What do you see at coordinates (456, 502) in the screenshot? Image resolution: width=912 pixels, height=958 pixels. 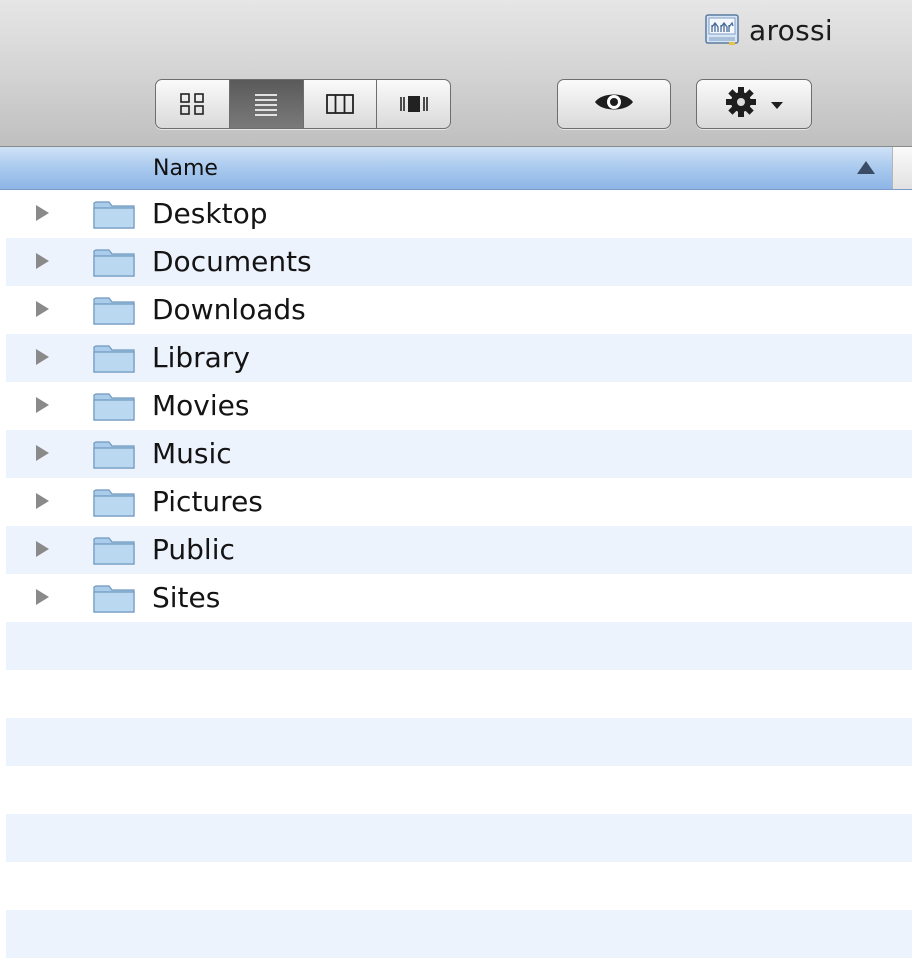 I see `list-item: Pictures` at bounding box center [456, 502].